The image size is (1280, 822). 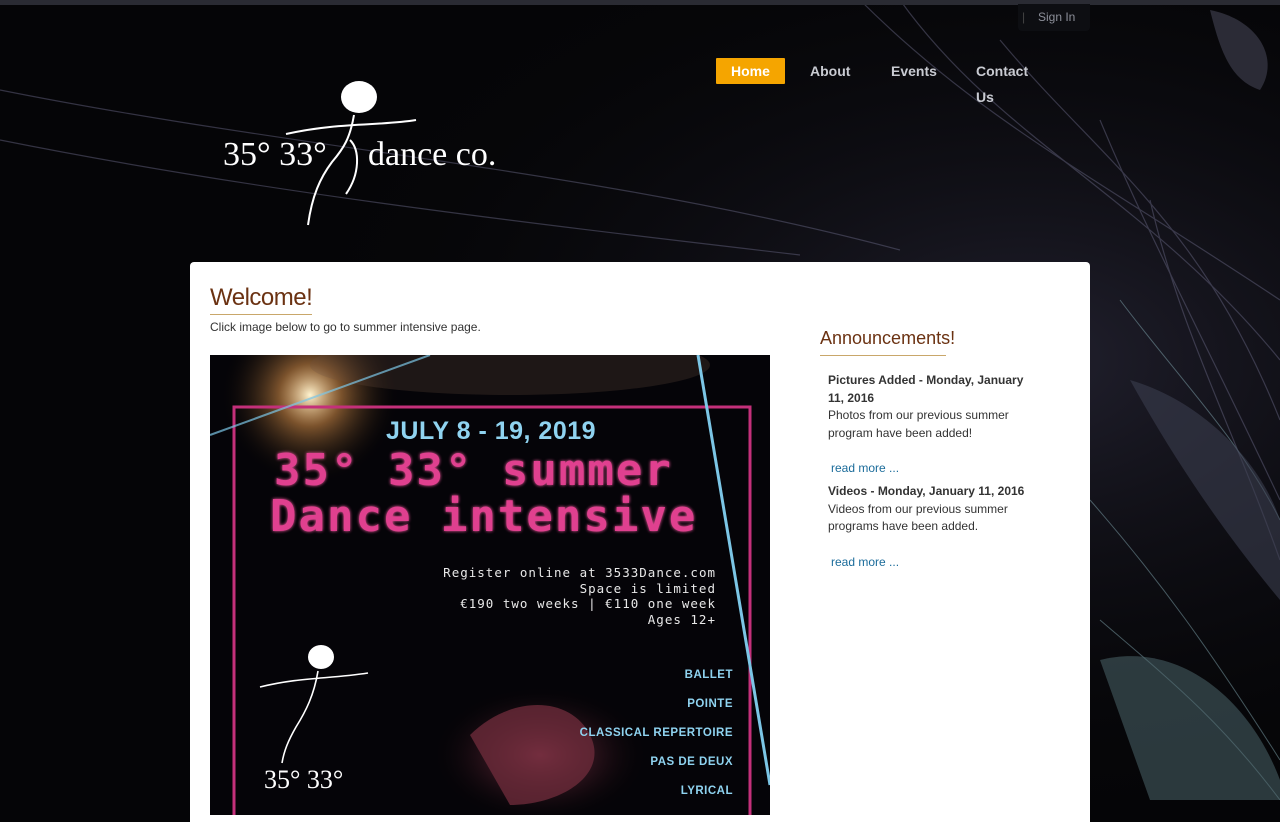 I want to click on poster-brand: 35° 33°, so click(x=304, y=779).